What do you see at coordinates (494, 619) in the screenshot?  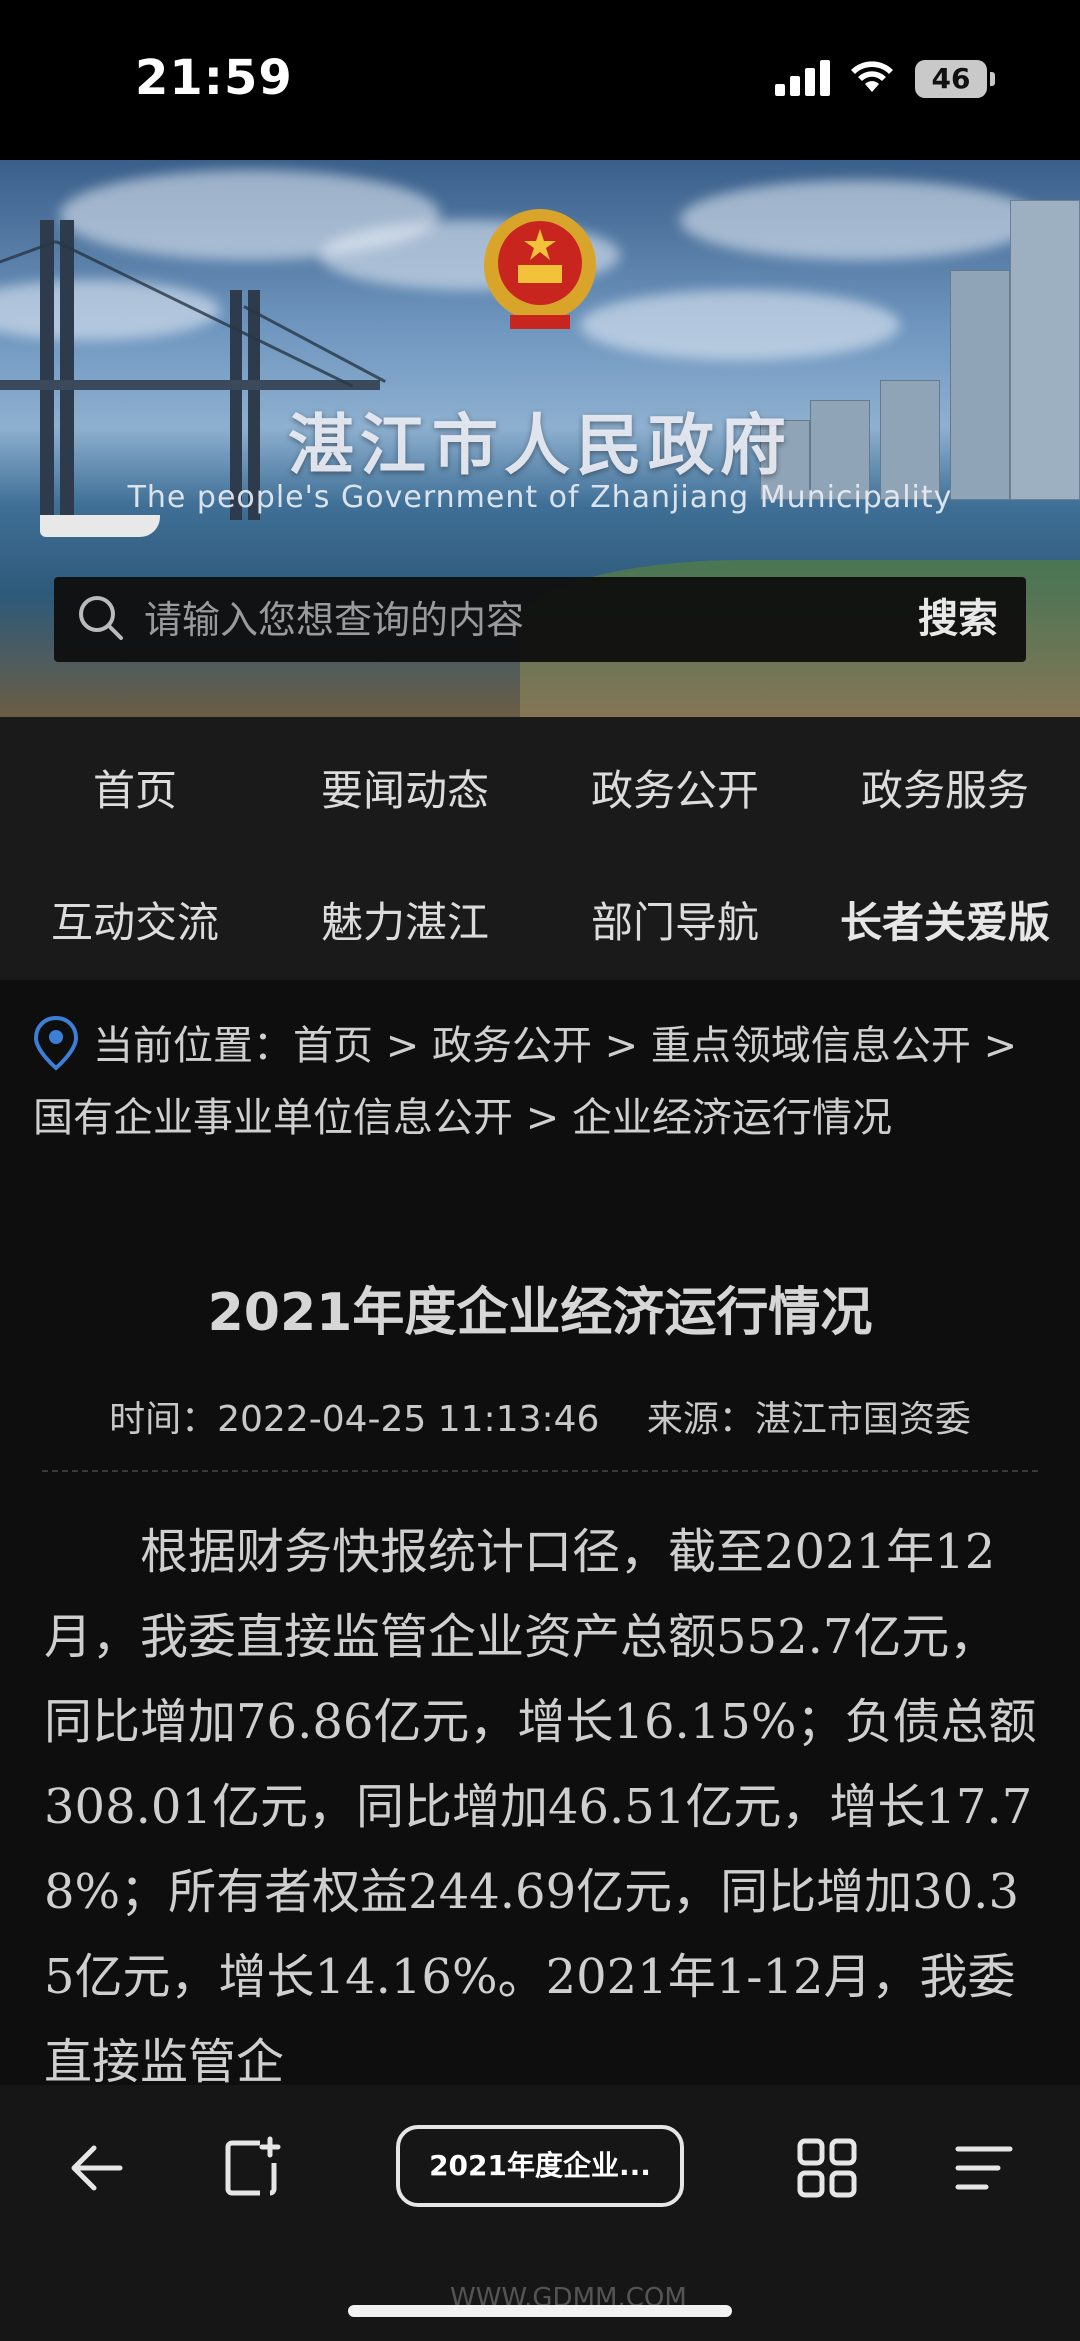 I see `search-input` at bounding box center [494, 619].